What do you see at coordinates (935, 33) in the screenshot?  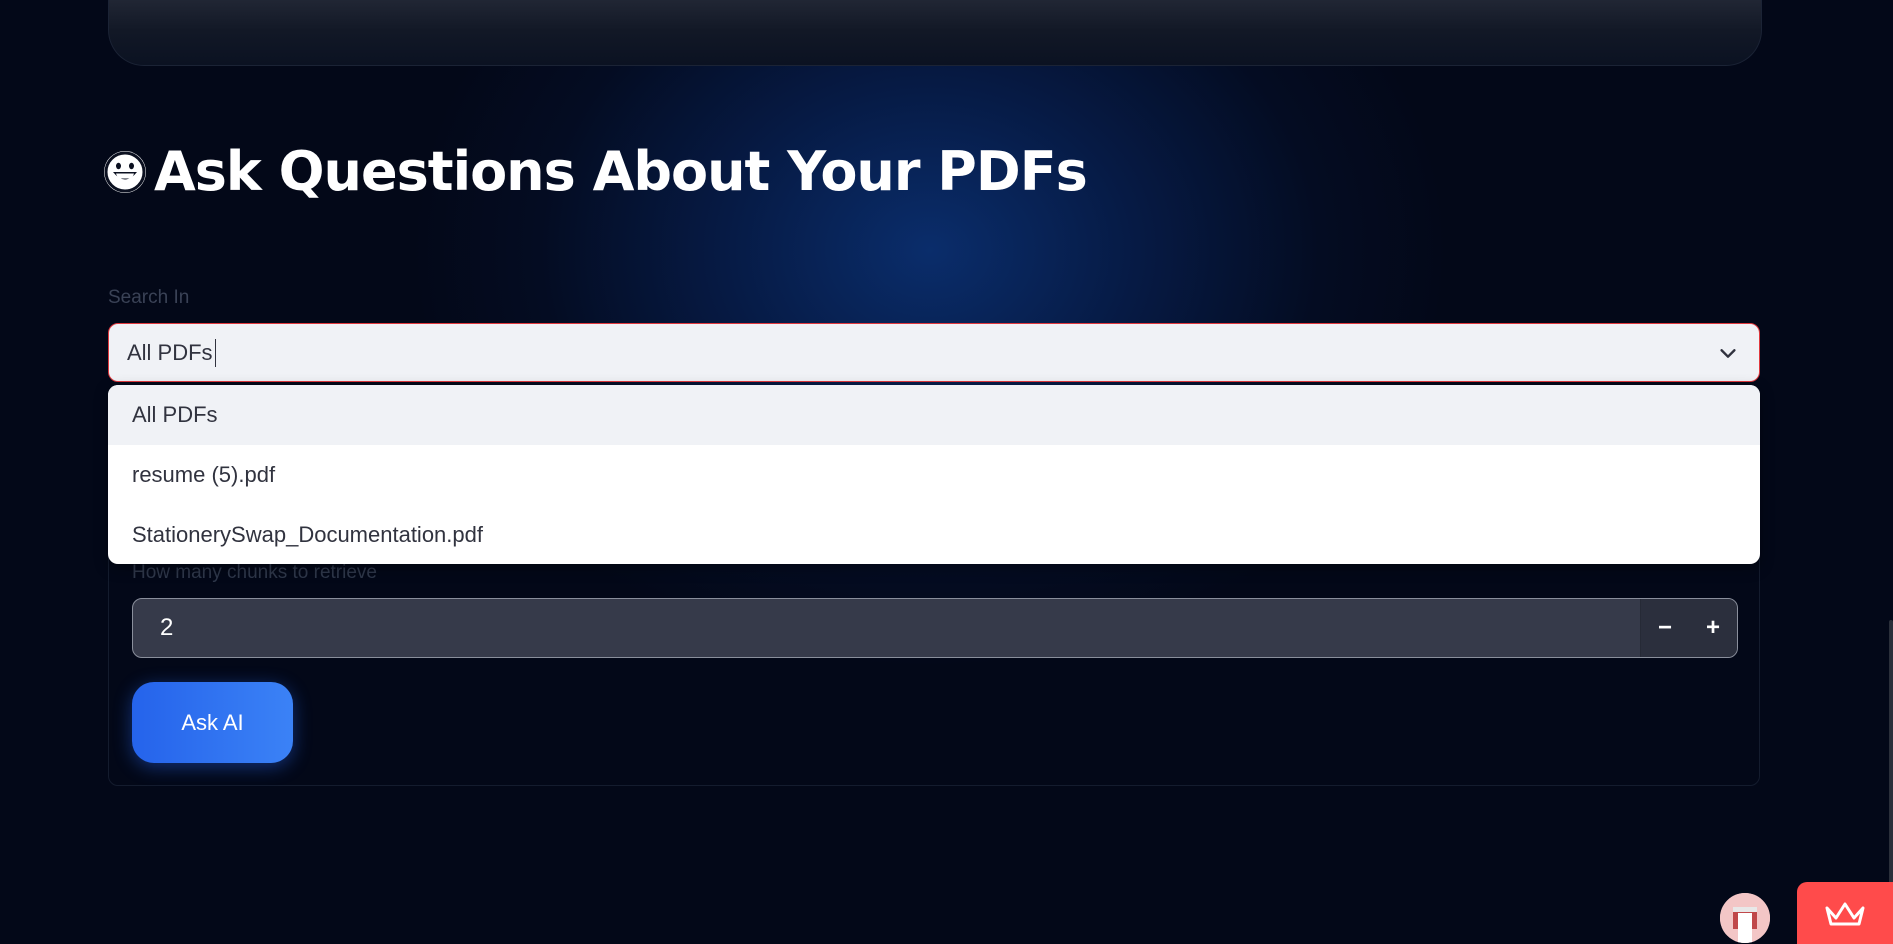 I see `previous-section-card` at bounding box center [935, 33].